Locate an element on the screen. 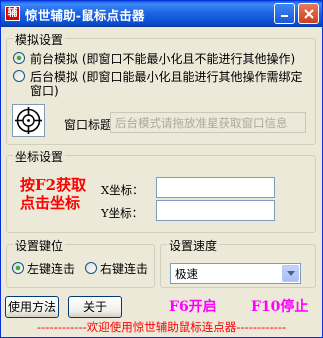 This screenshot has height=338, width=323. simulation-group-title: 模拟设置 is located at coordinates (39, 39).